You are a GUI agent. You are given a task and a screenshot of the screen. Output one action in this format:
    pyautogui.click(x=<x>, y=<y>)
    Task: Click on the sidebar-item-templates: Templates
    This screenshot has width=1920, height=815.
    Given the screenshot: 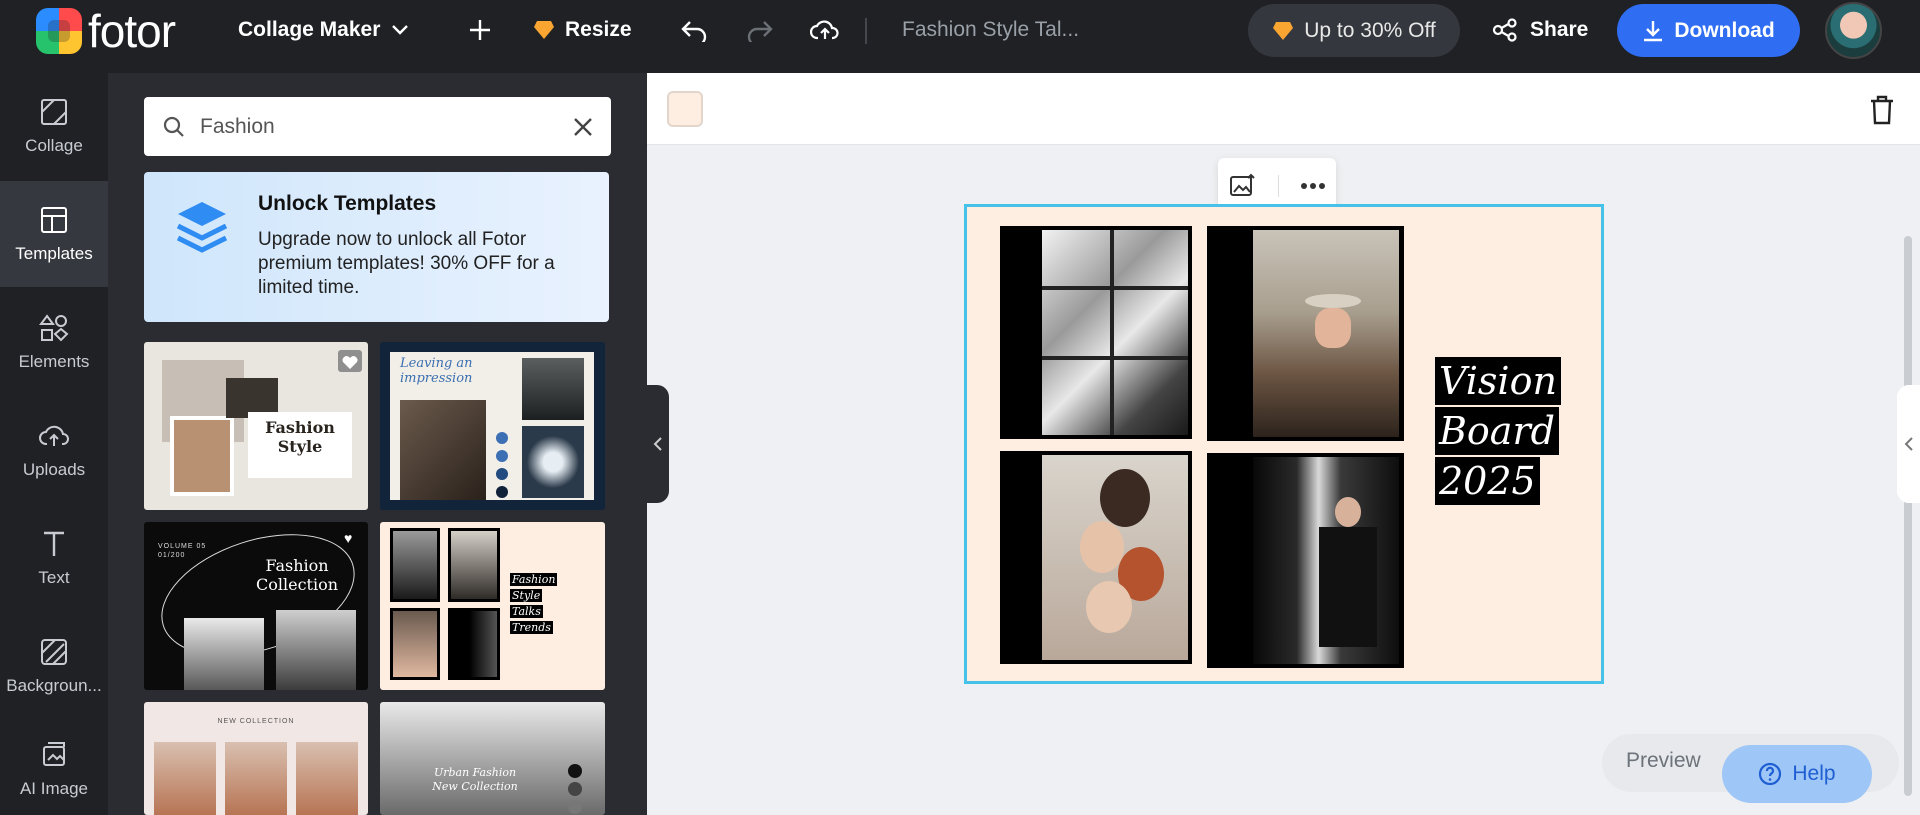 What is the action you would take?
    pyautogui.click(x=54, y=234)
    